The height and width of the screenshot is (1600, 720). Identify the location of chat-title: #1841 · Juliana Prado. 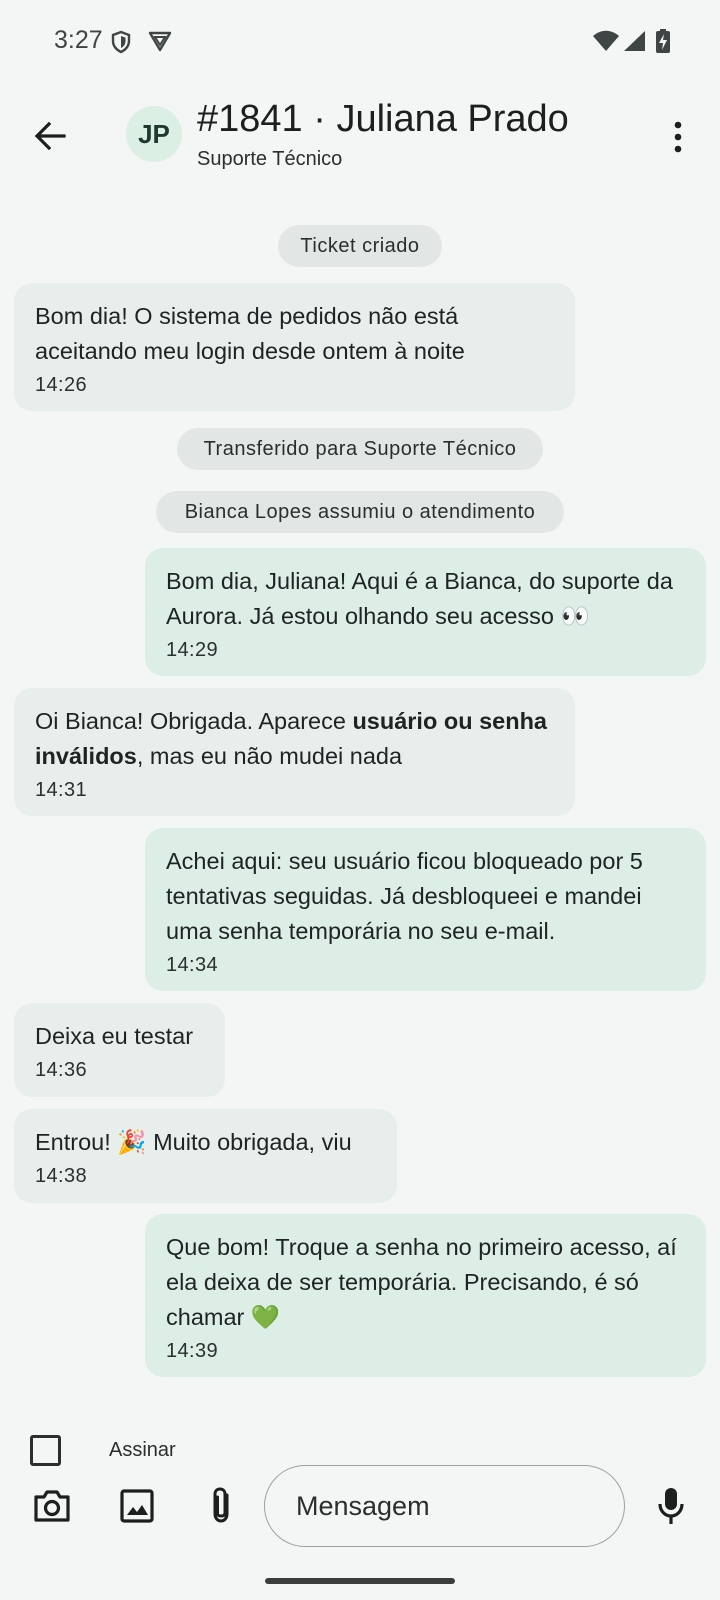
(383, 119).